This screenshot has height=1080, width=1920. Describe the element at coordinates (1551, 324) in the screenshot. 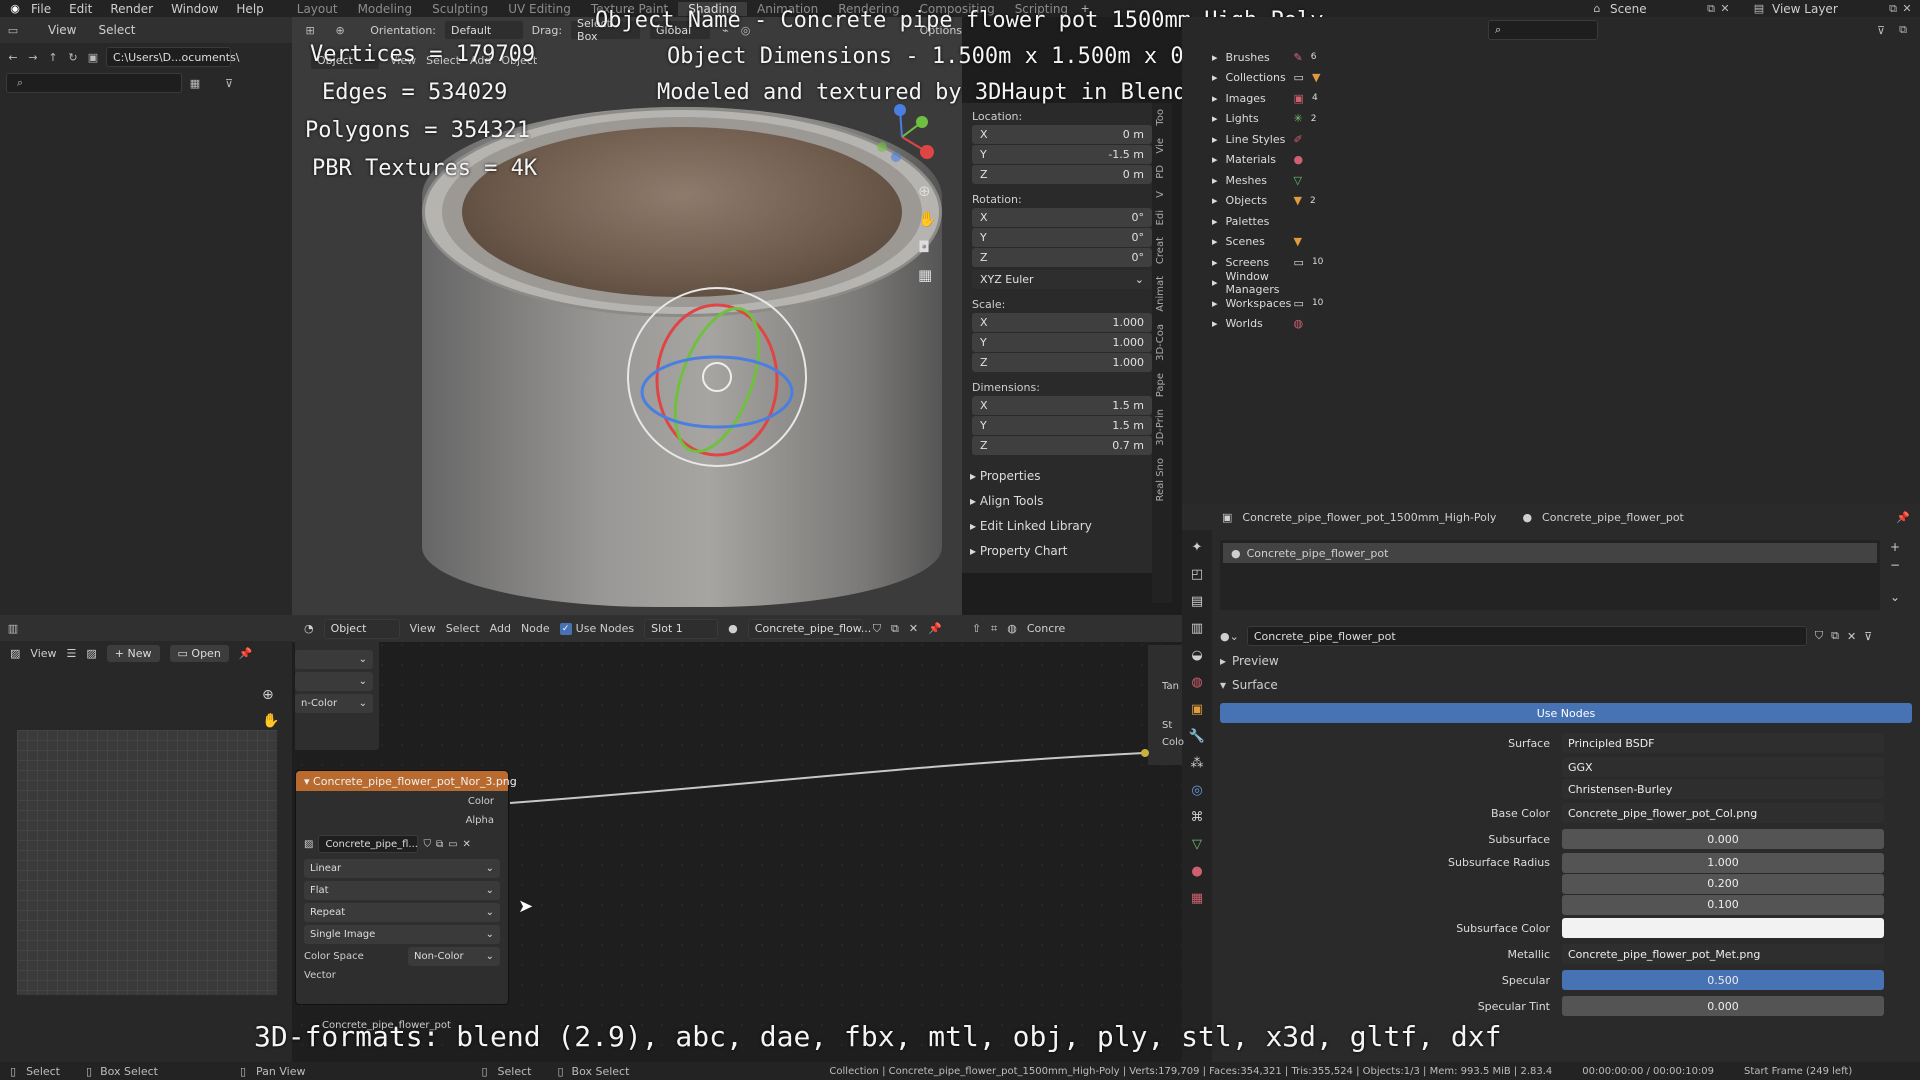

I see `outliner-item-worlds: ▸ Worlds ◍` at that location.